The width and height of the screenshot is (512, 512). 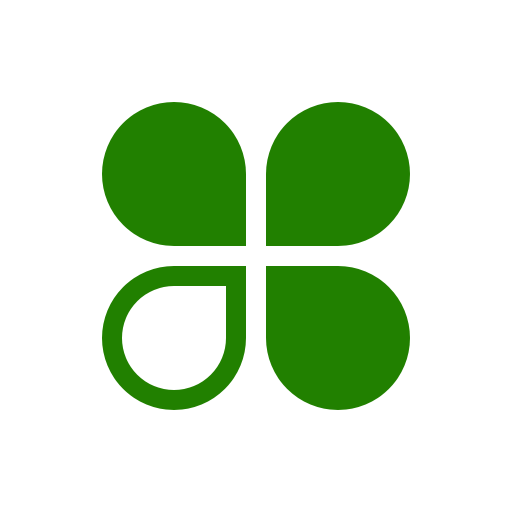 I want to click on leaf-top-right, so click(x=338, y=174).